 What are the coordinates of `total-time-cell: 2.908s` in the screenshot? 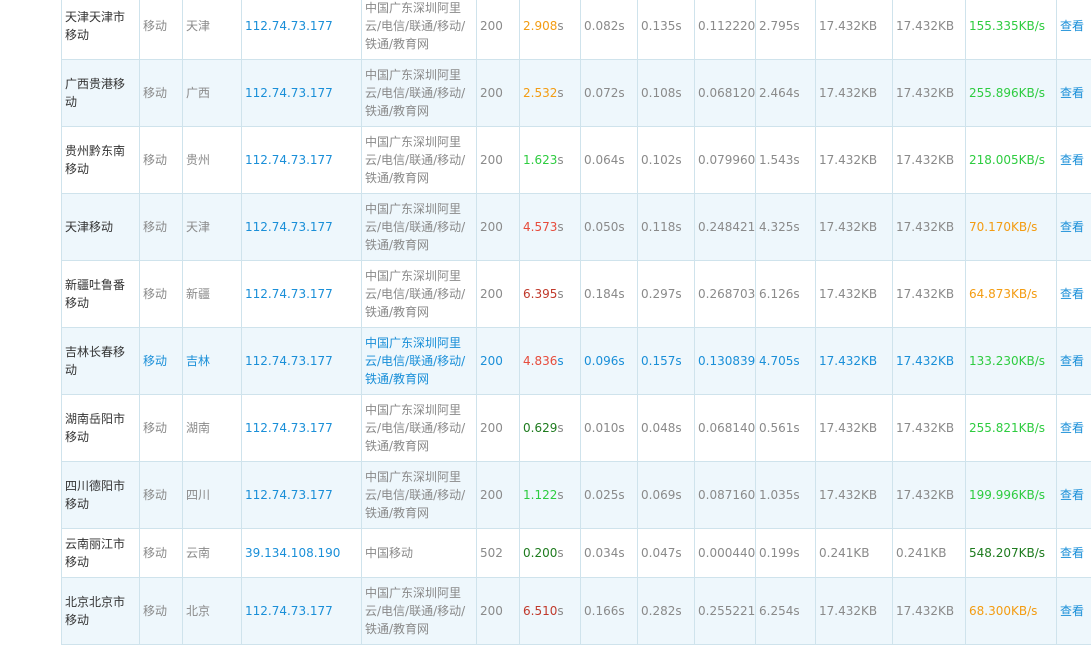 It's located at (550, 30).